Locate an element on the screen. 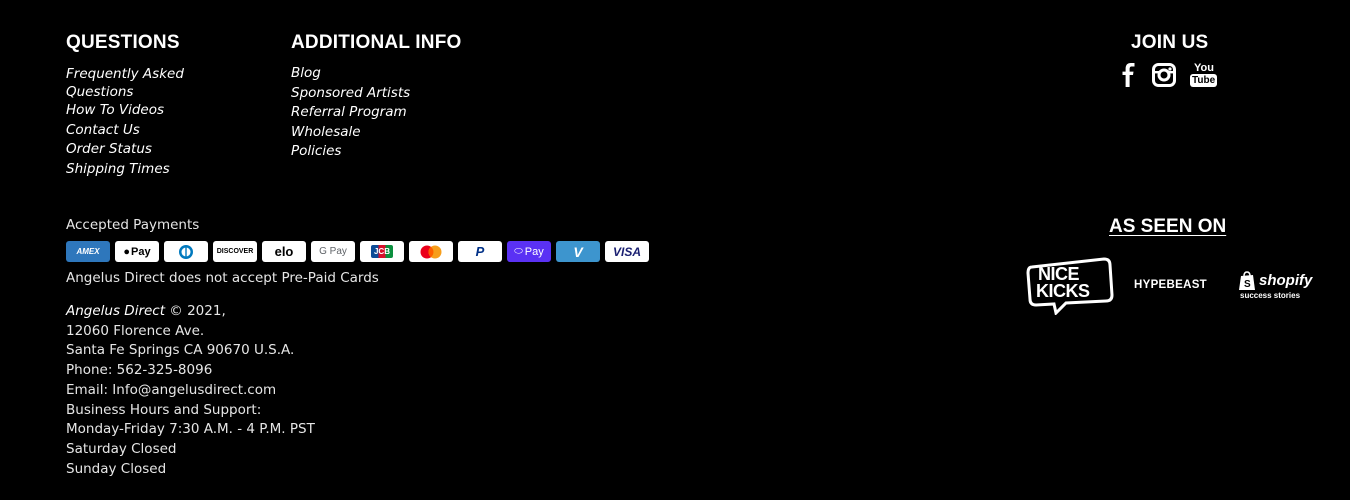 Image resolution: width=1350 pixels, height=500 pixels. paypal-icon: P is located at coordinates (480, 251).